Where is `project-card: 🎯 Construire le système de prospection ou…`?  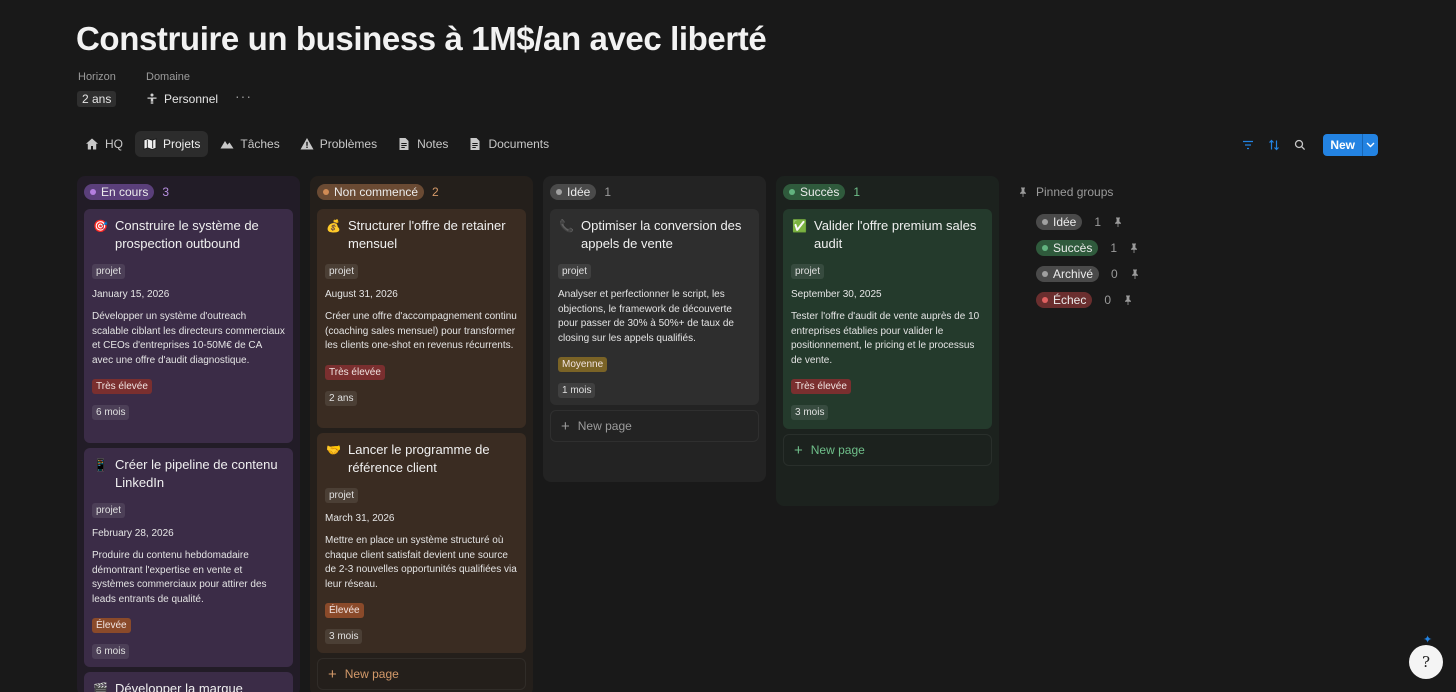
project-card: 🎯 Construire le système de prospection ou… is located at coordinates (188, 326).